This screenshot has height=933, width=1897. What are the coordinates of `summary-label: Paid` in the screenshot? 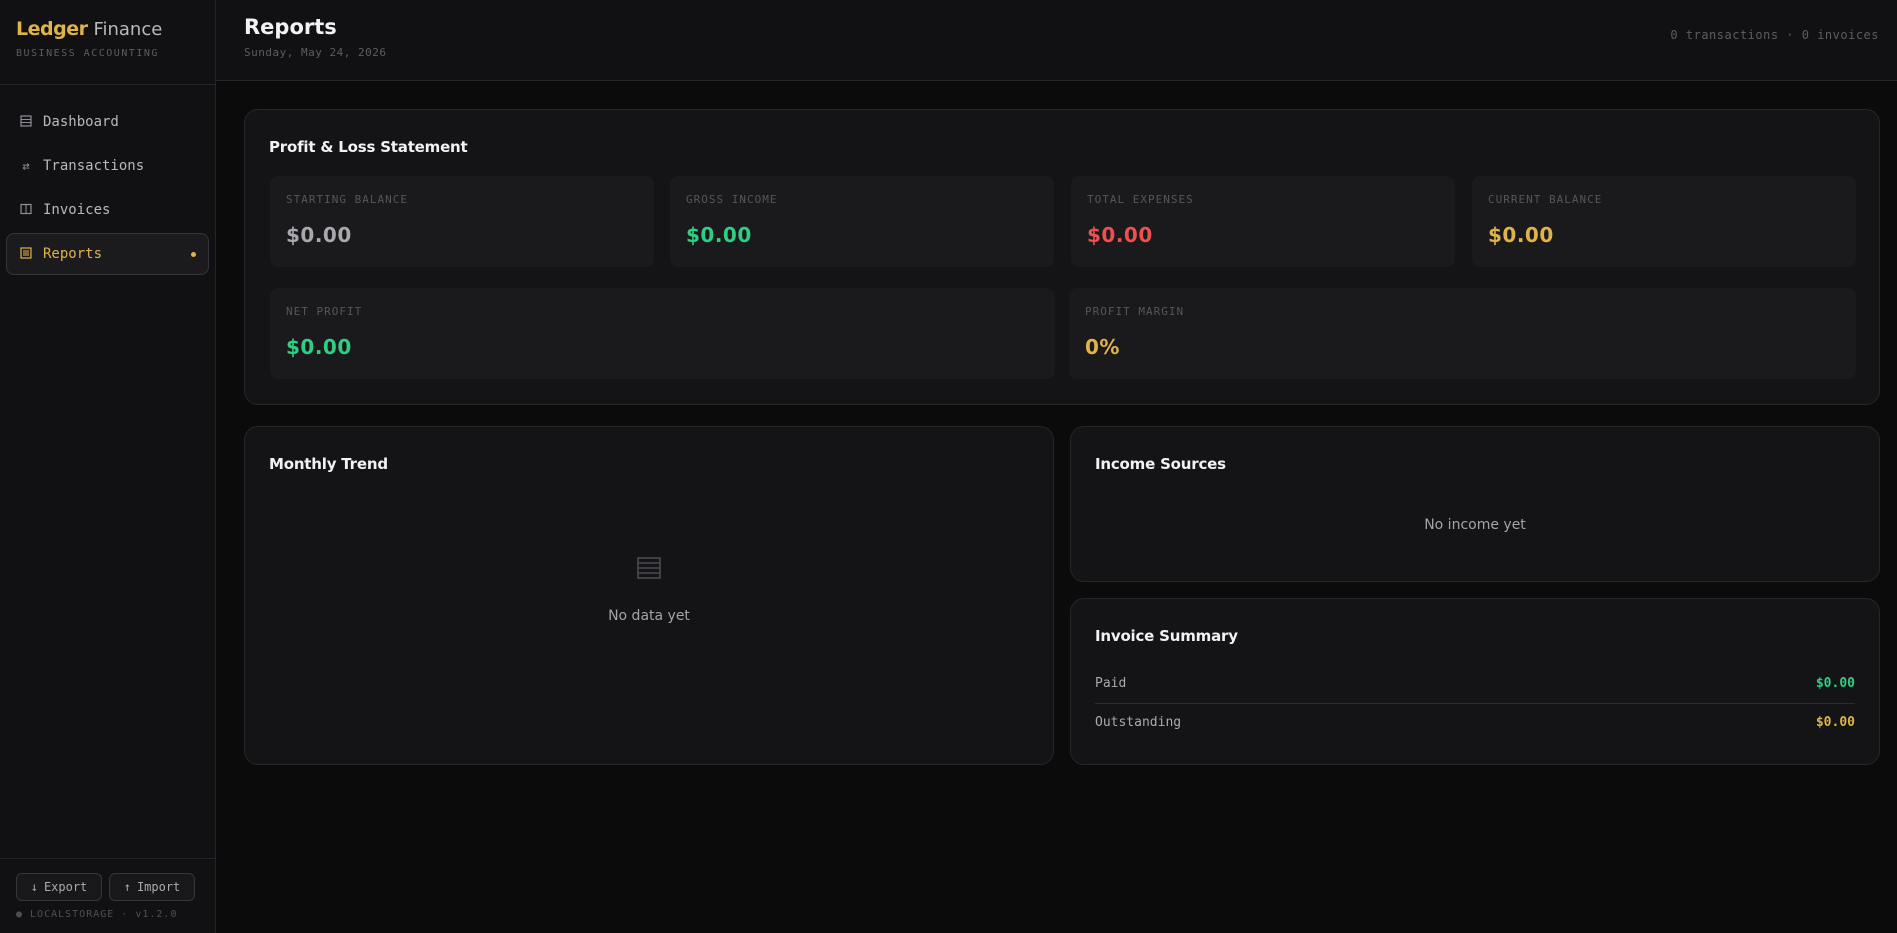 It's located at (1111, 683).